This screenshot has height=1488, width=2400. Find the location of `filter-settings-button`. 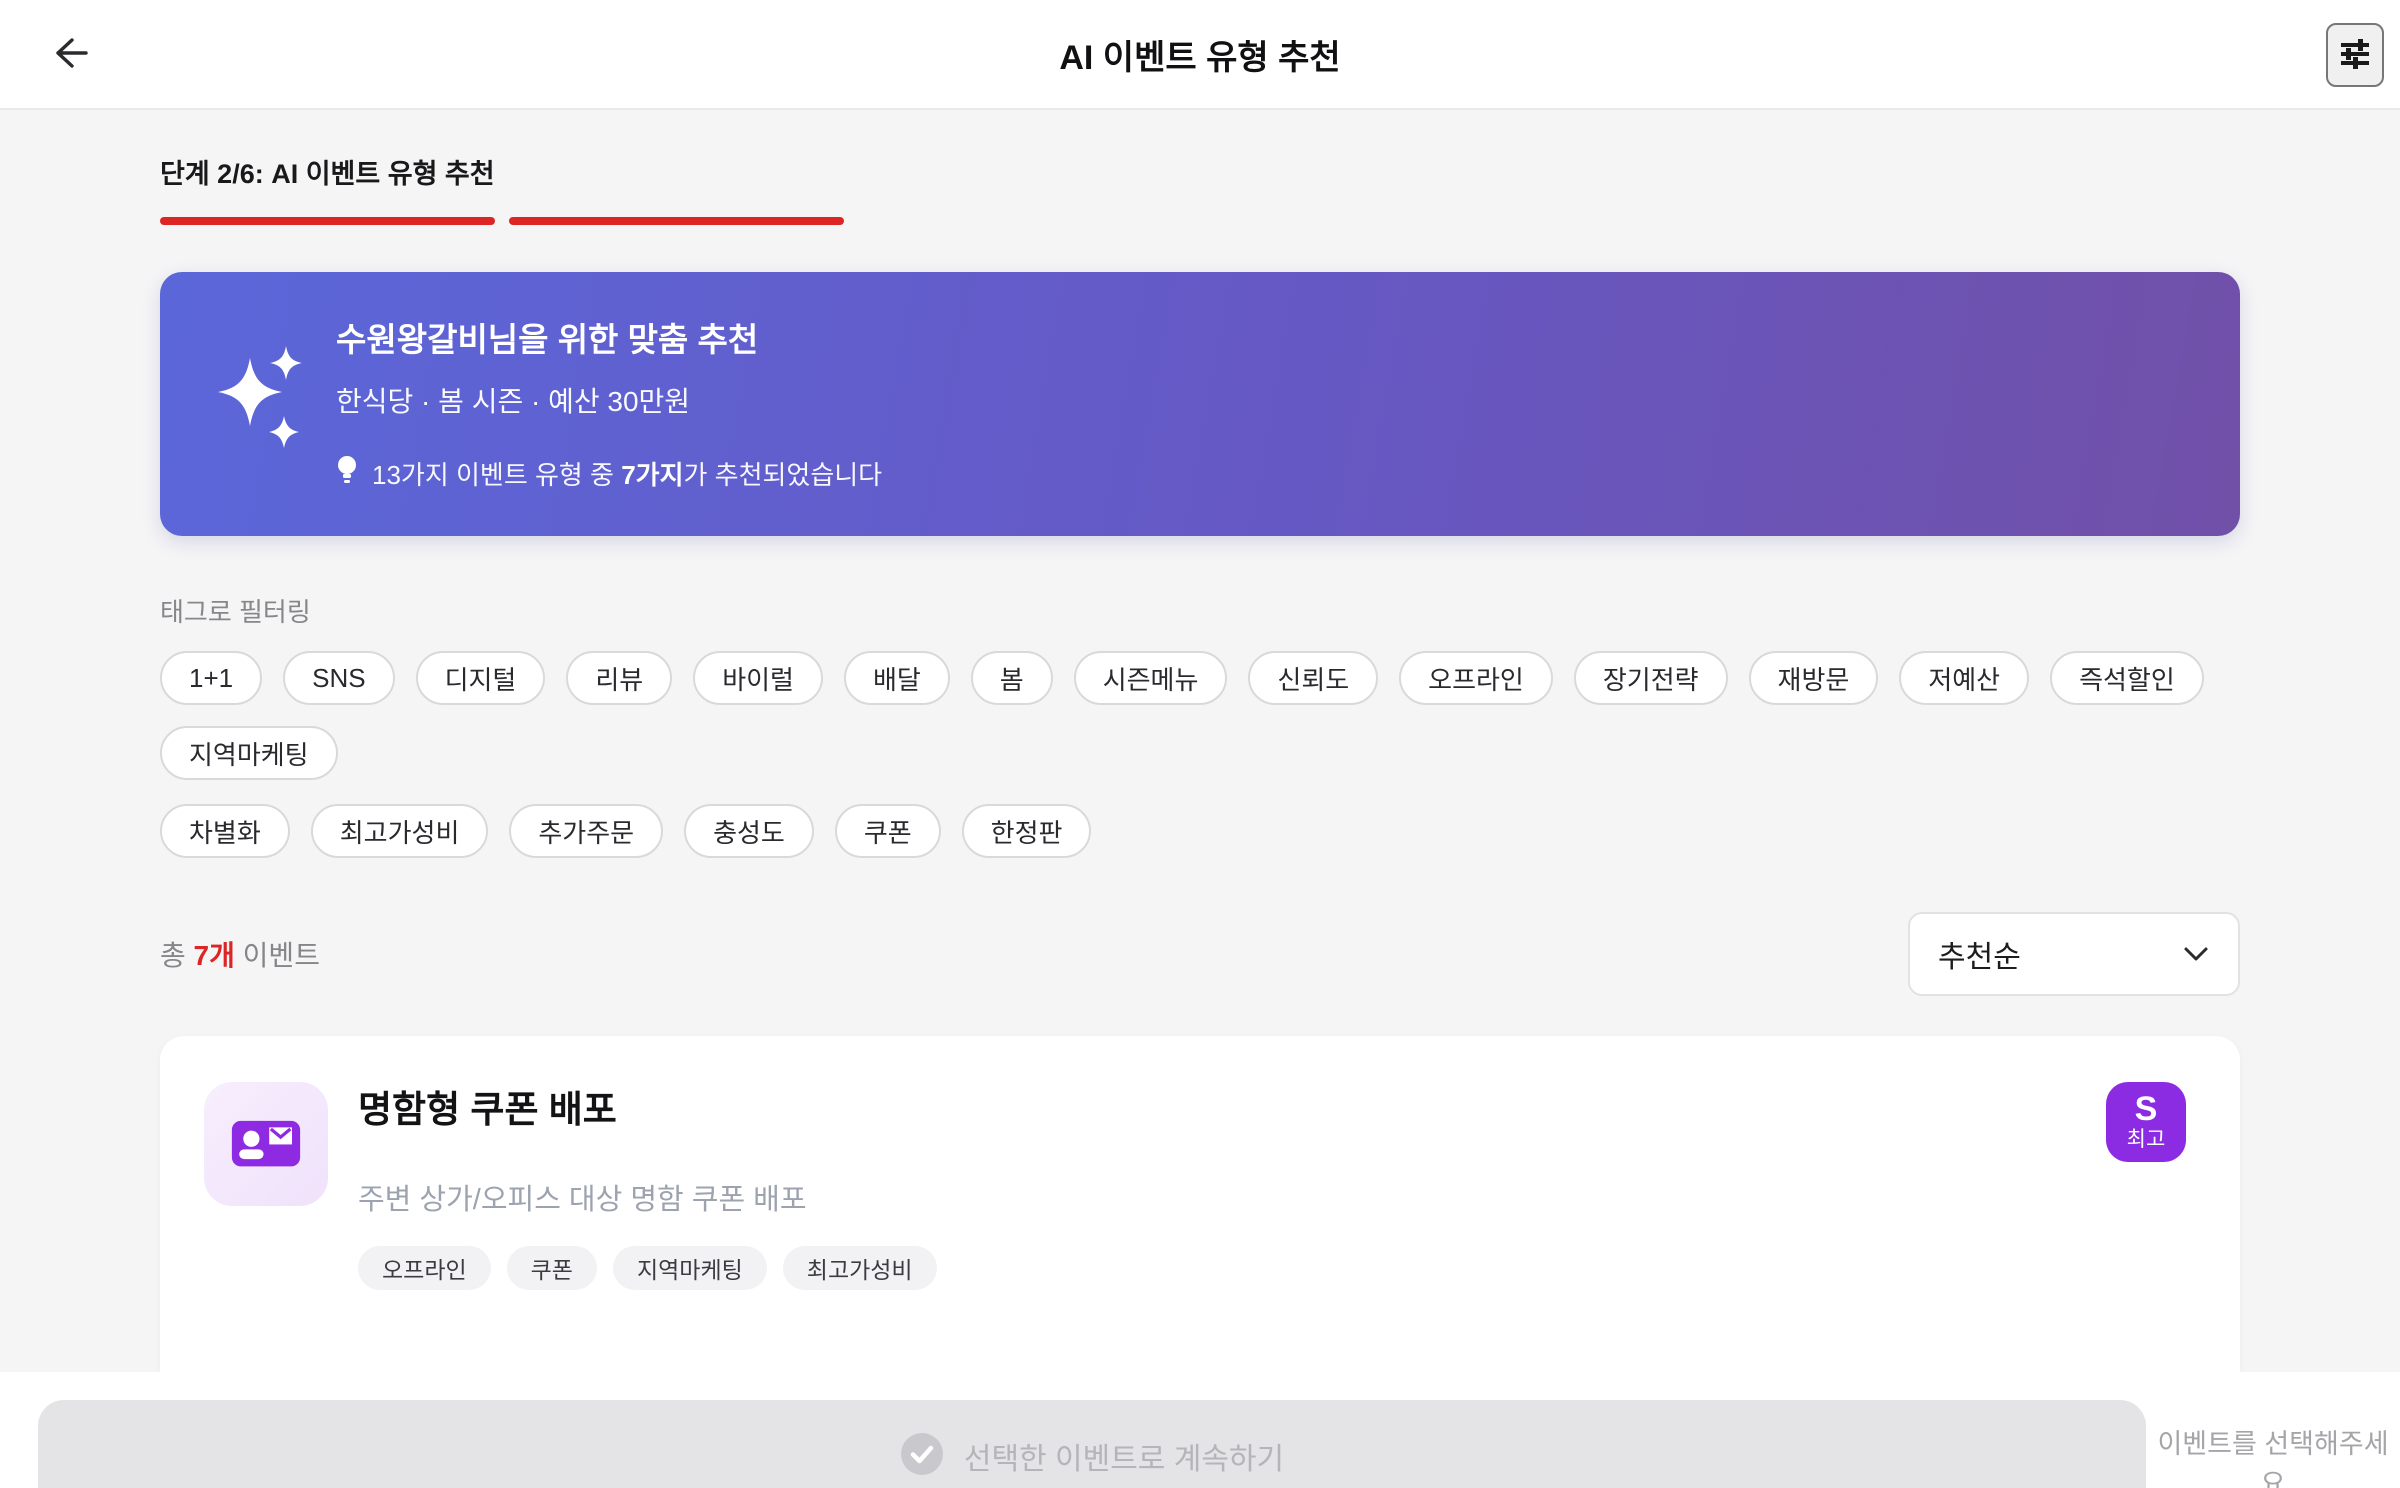

filter-settings-button is located at coordinates (2355, 55).